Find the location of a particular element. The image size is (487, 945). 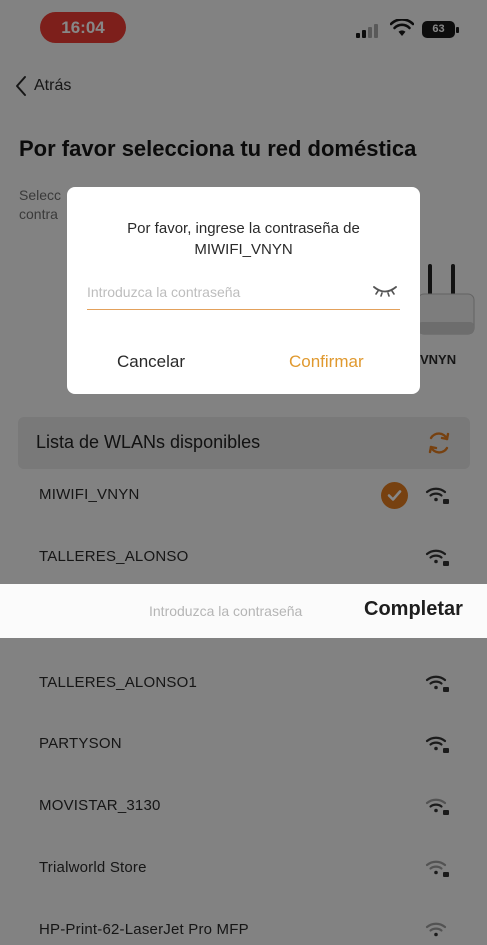

accessory-placeholder: Introduzca la contraseña is located at coordinates (226, 611).